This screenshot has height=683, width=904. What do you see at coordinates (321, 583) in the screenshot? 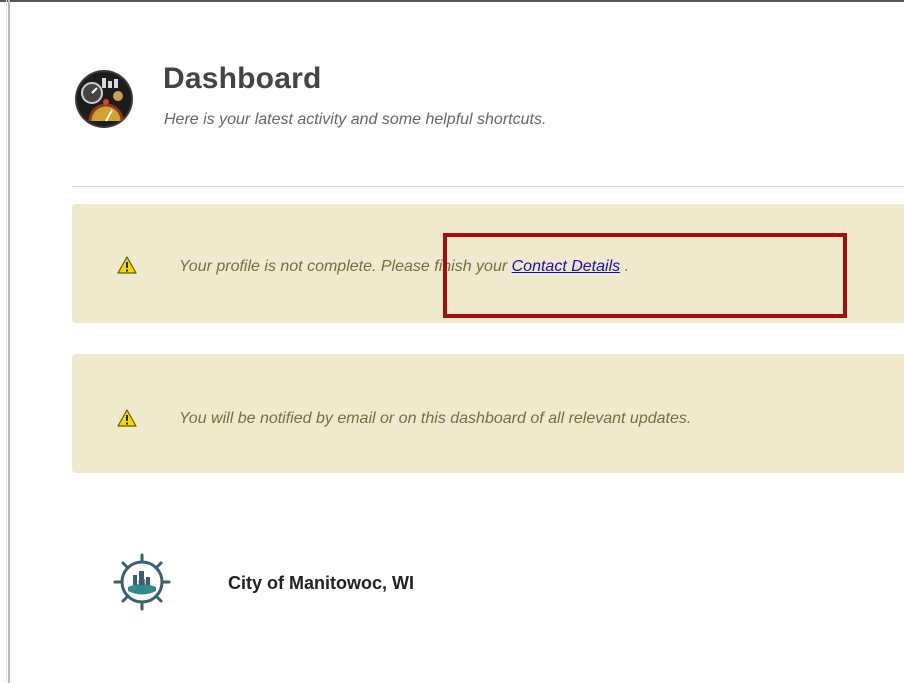
I see `organization-name: City of Manitowoc, WI` at bounding box center [321, 583].